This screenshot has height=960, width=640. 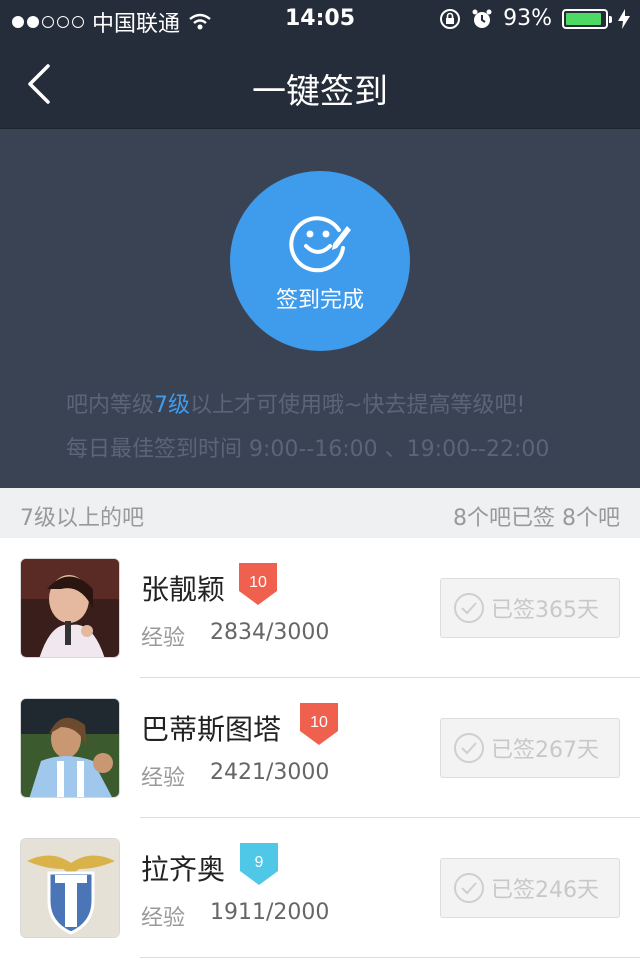 I want to click on level-badge-icon: 9, so click(x=259, y=864).